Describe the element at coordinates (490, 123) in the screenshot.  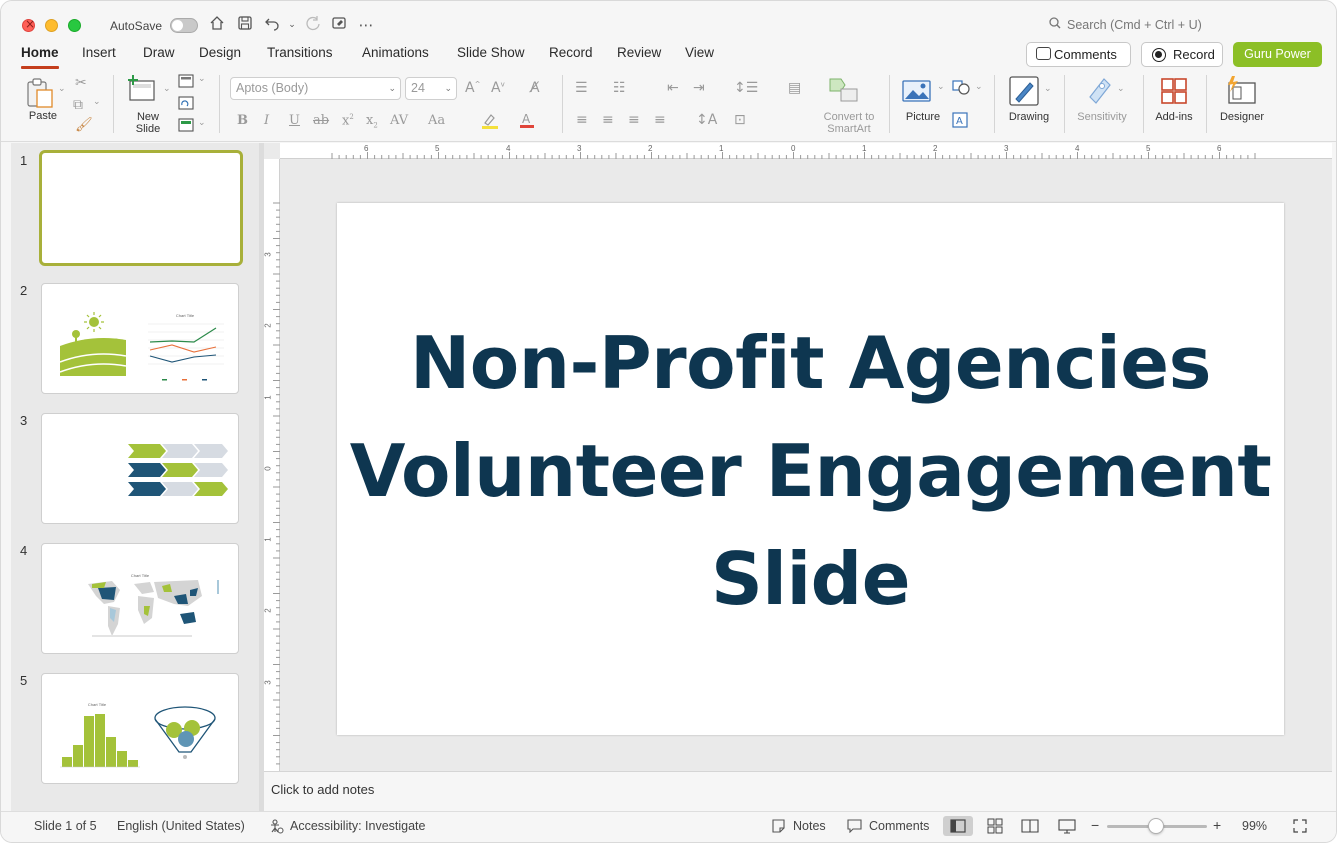
I see `highlight-icon` at that location.